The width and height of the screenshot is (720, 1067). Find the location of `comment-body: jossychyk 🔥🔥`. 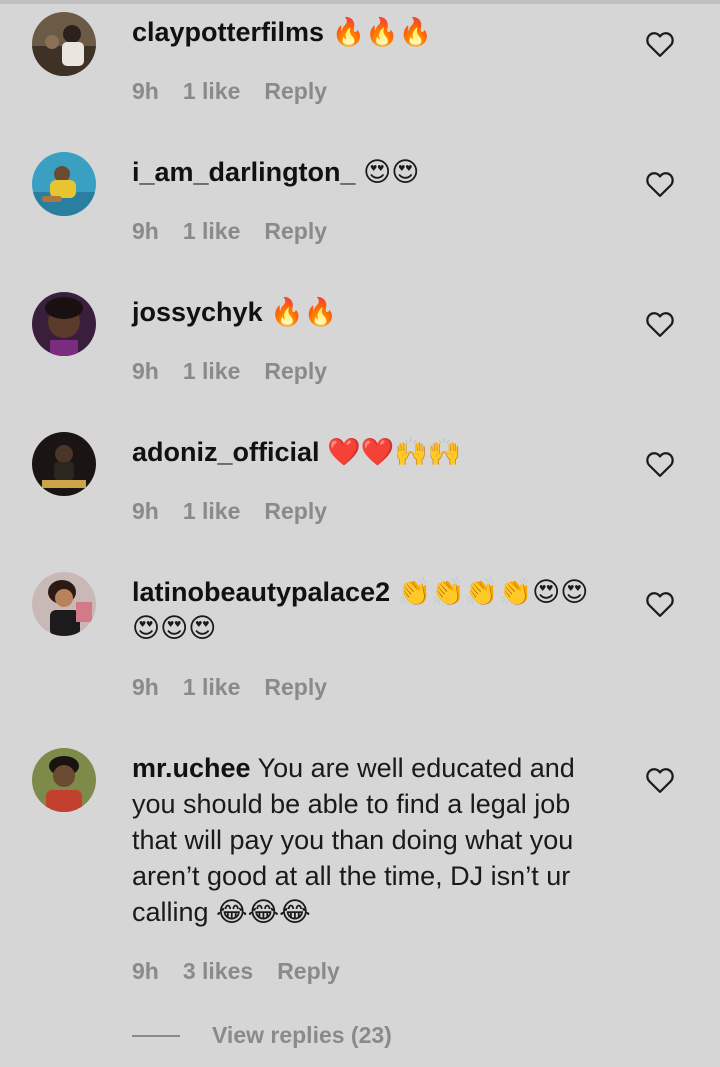

comment-body: jossychyk 🔥🔥 is located at coordinates (372, 312).